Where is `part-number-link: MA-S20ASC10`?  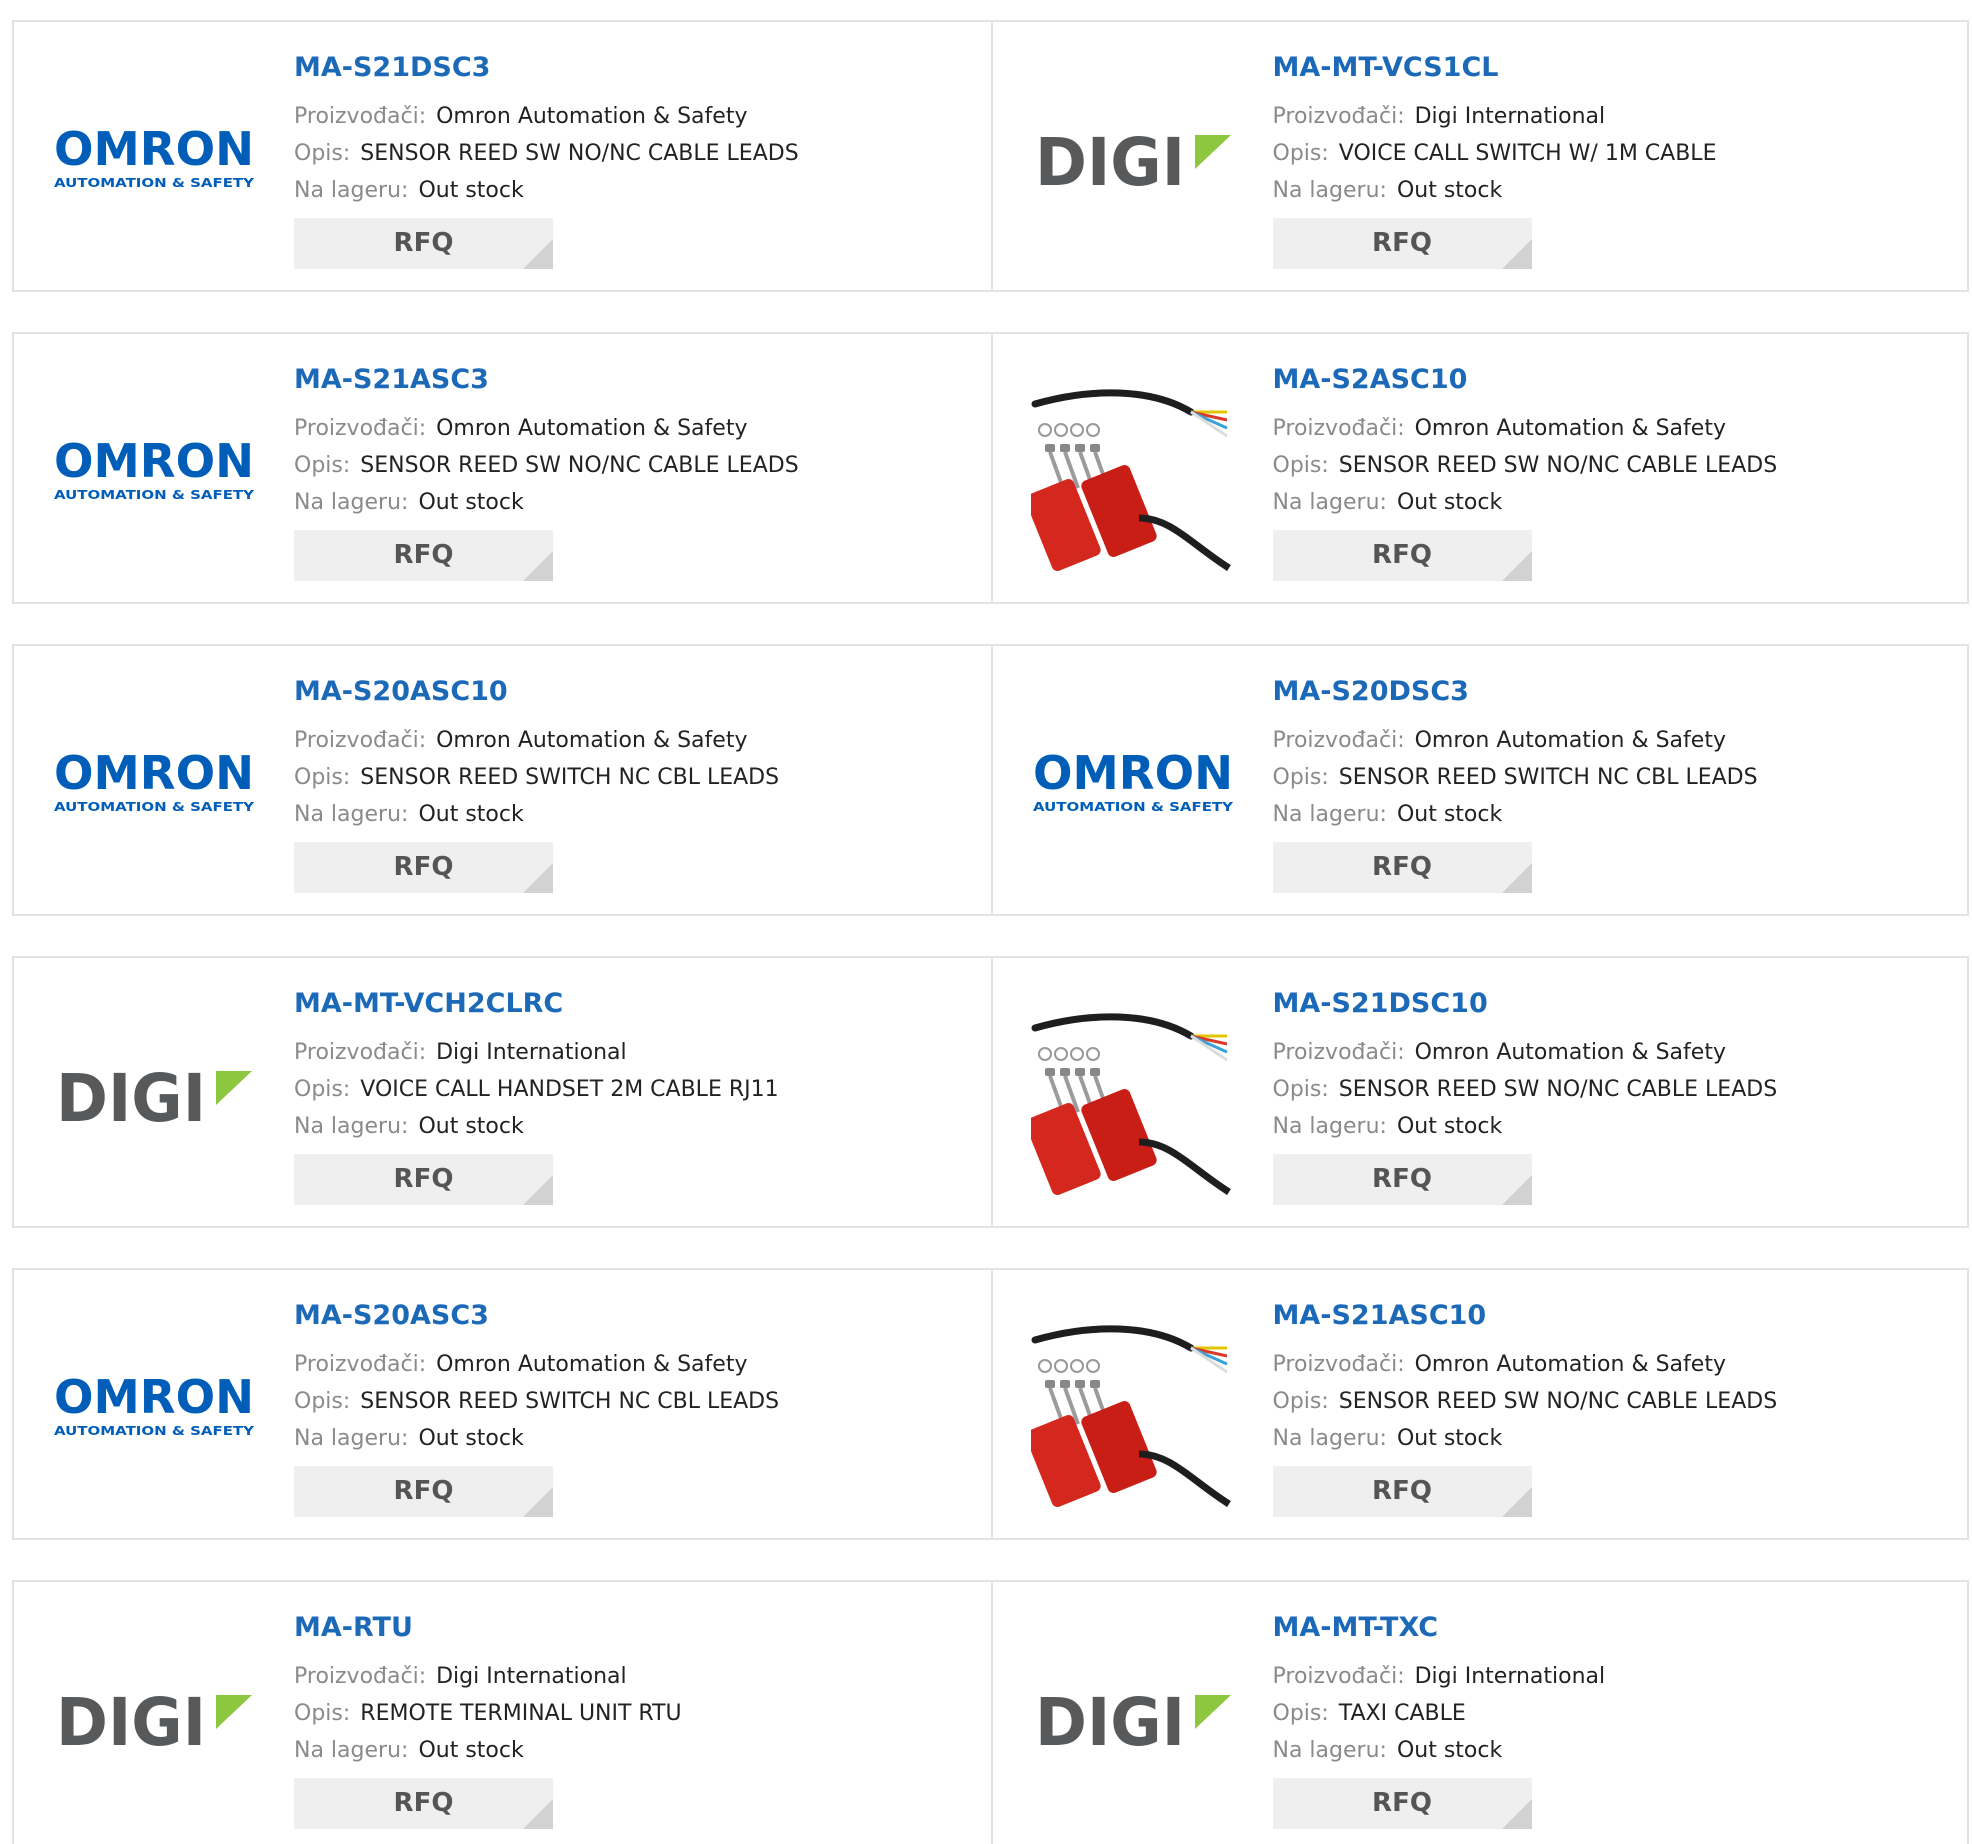
part-number-link: MA-S20ASC10 is located at coordinates (536, 698).